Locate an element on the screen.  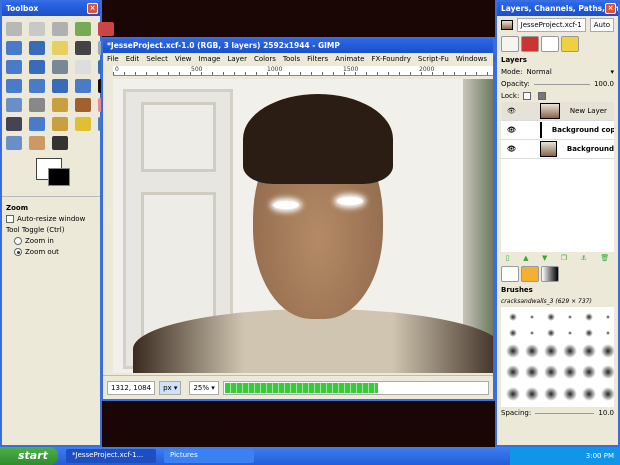
menu-tools: Tools is located at coordinates (291, 59).